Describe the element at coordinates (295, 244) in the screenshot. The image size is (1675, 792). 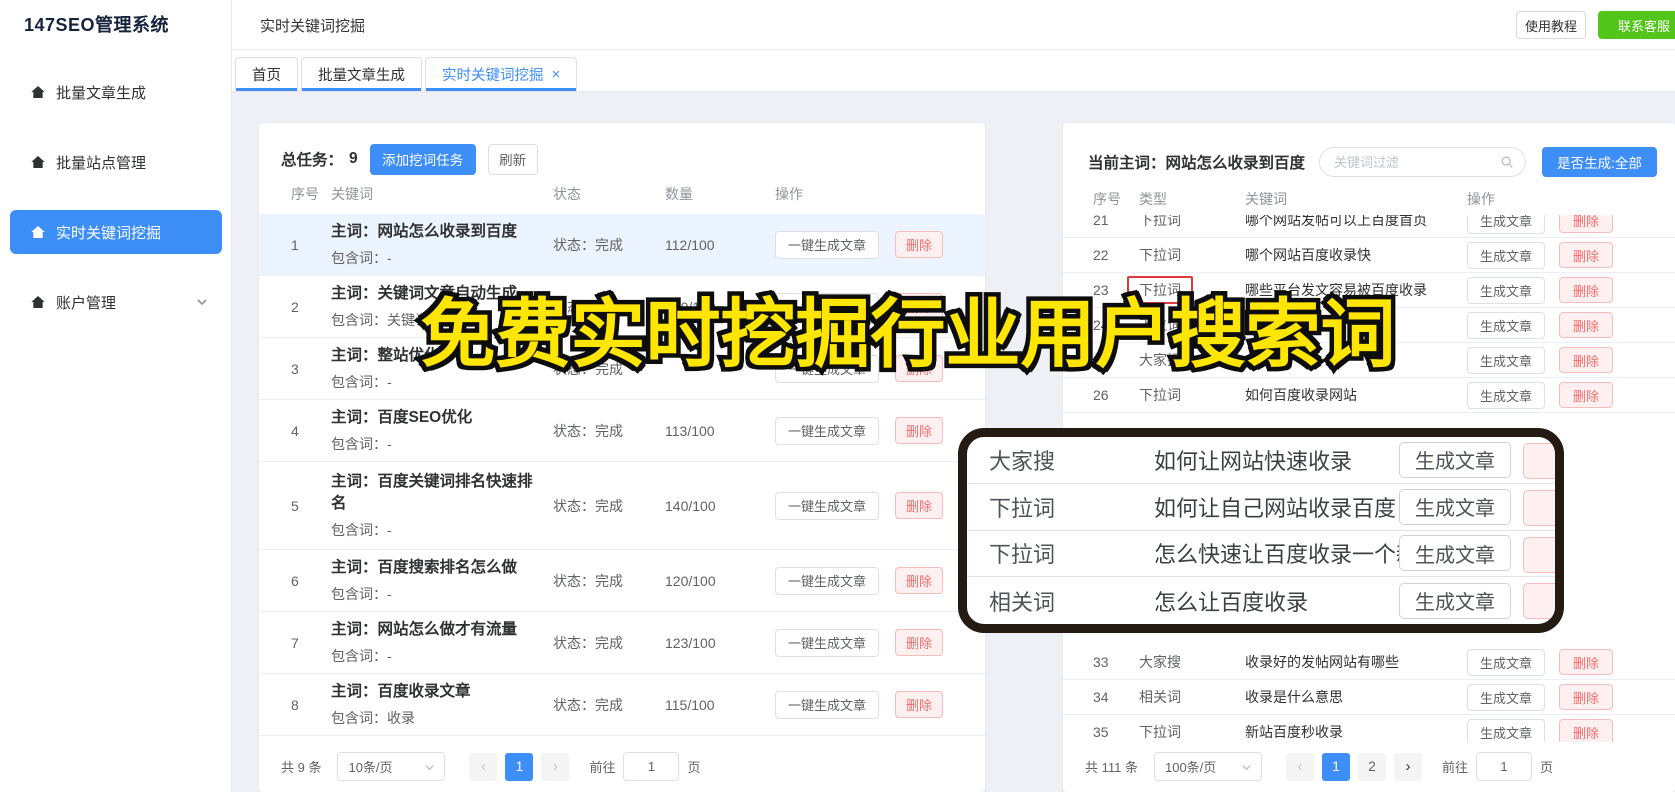
I see `row-index: 1` at that location.